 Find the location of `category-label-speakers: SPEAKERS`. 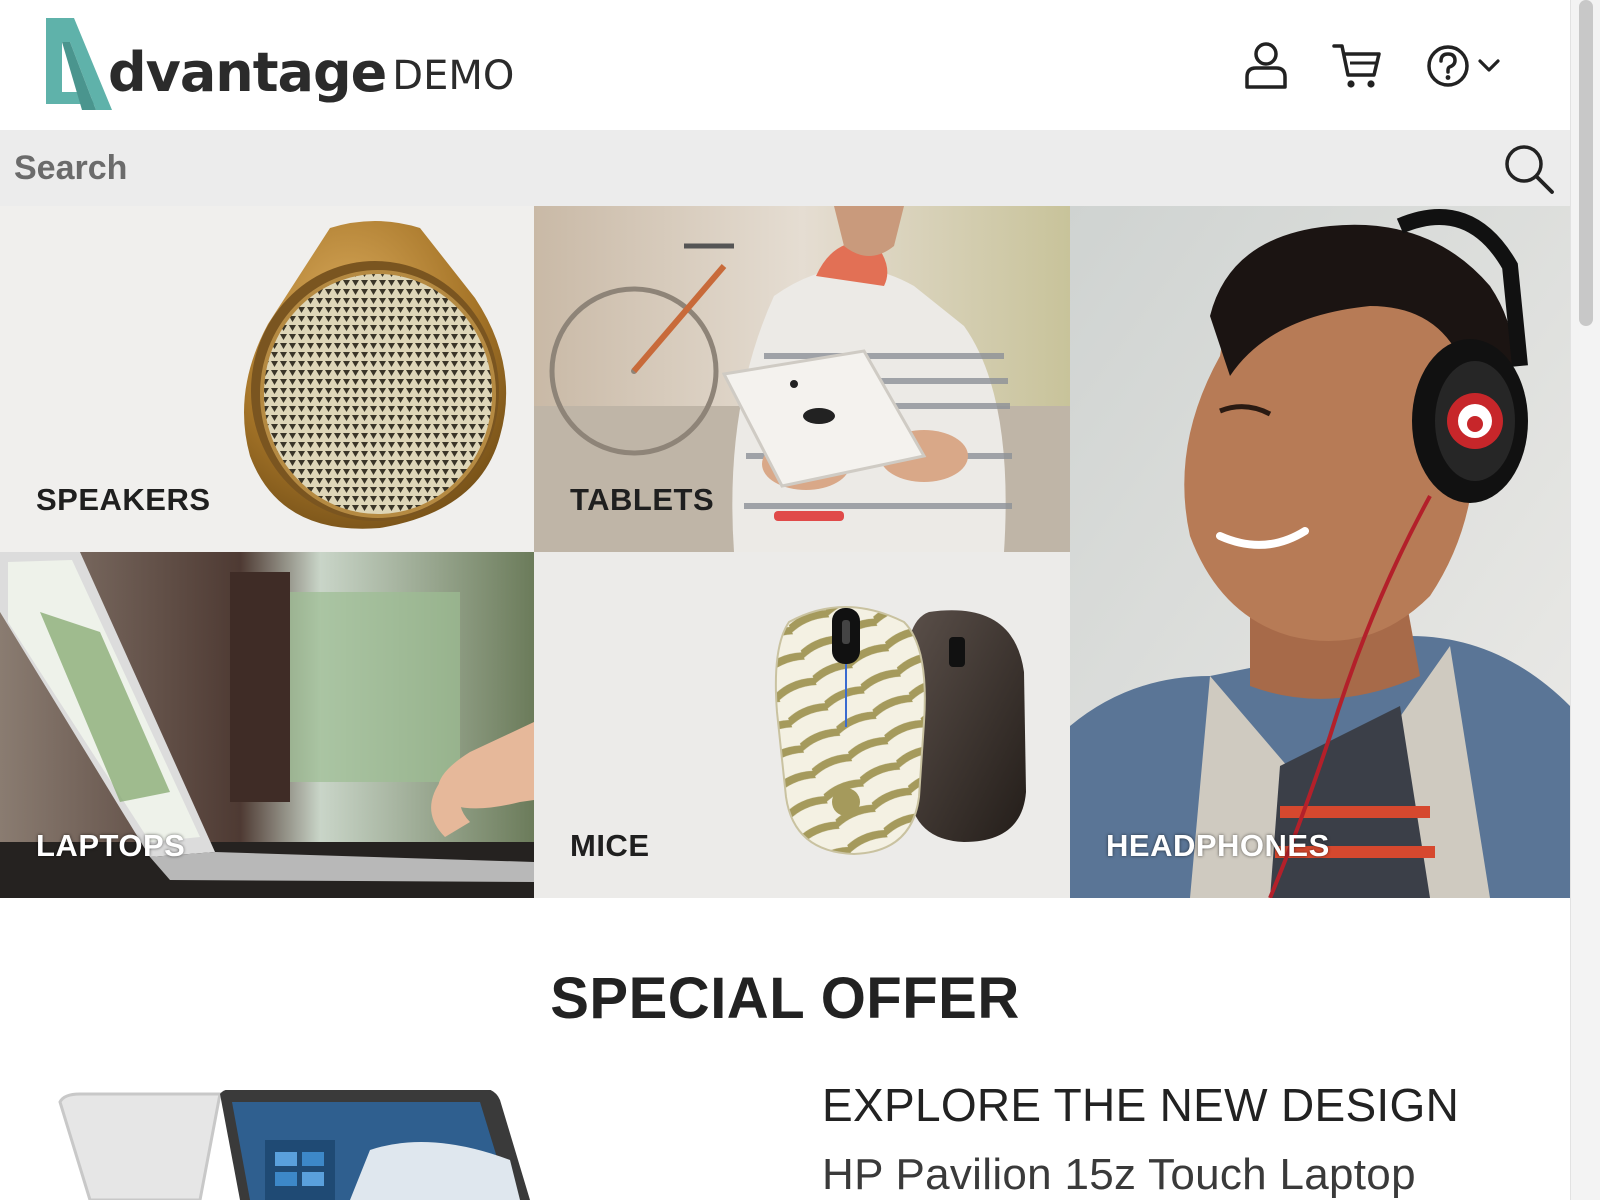

category-label-speakers: SPEAKERS is located at coordinates (123, 499).